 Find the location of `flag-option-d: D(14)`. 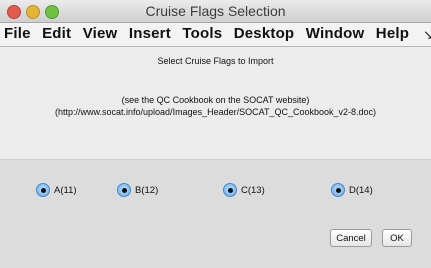

flag-option-d: D(14) is located at coordinates (352, 190).